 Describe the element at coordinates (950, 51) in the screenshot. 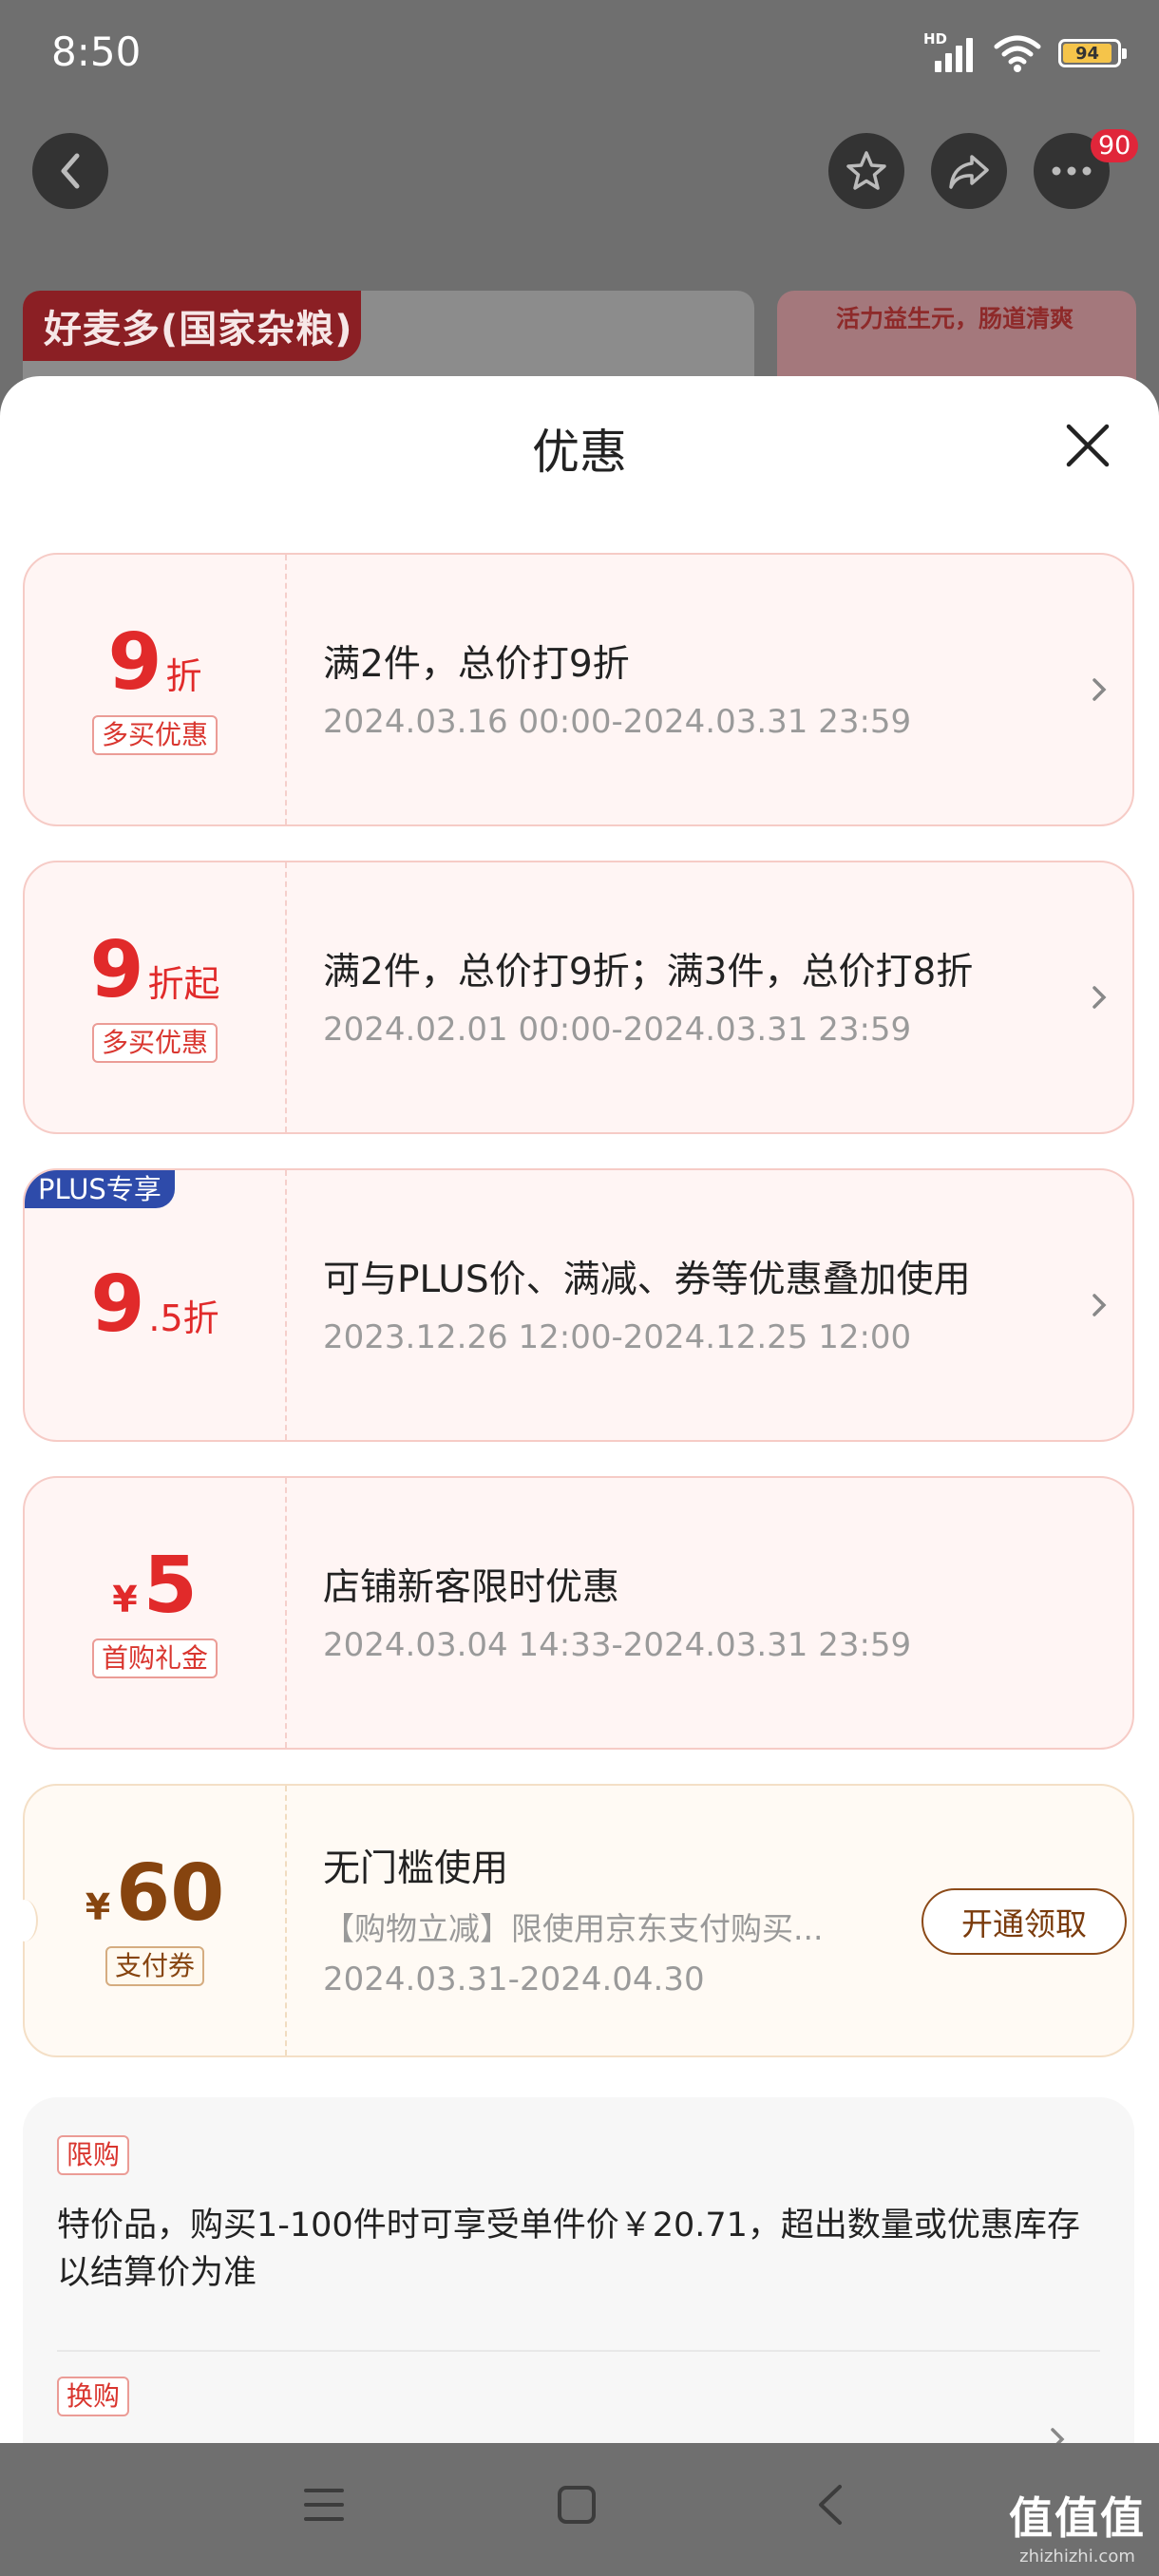

I see `signal-icon: HD` at that location.